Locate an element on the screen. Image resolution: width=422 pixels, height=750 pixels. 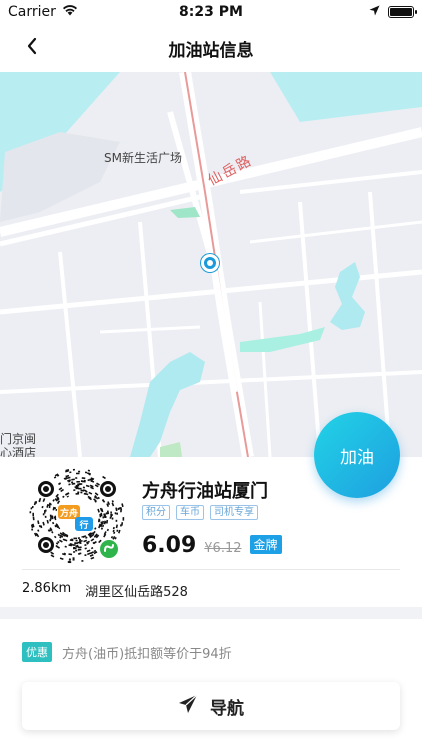
battery-fill is located at coordinates (401, 12).